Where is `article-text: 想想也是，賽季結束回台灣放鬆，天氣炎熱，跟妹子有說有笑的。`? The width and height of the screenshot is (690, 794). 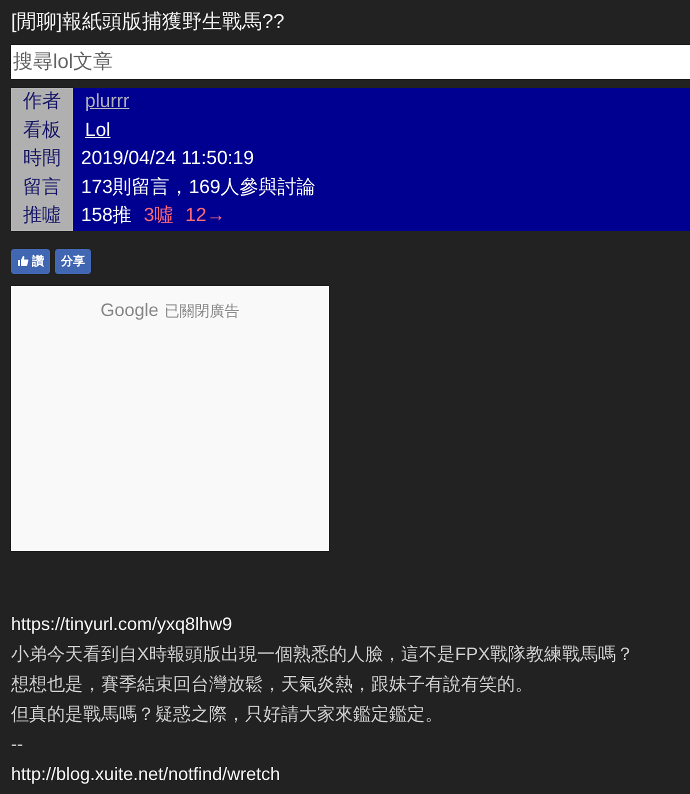 article-text: 想想也是，賽季結束回台灣放鬆，天氣炎熱，跟妹子有說有笑的。 is located at coordinates (272, 683).